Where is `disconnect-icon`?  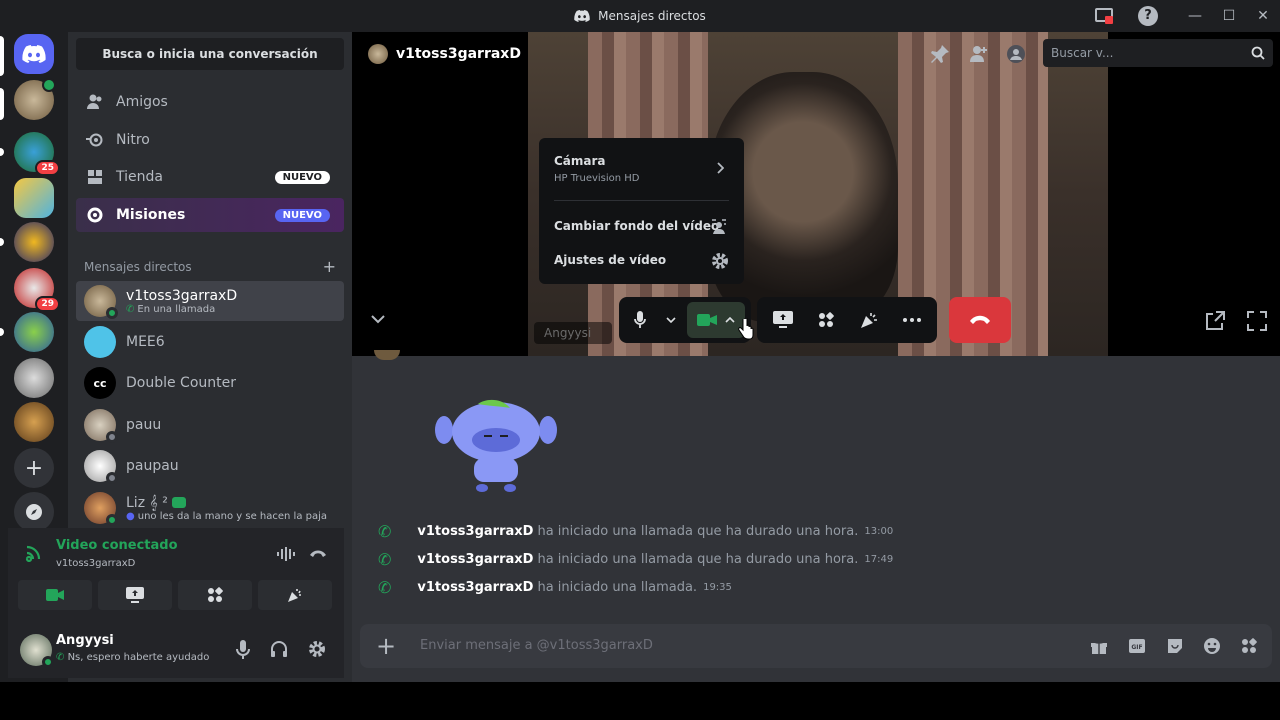 disconnect-icon is located at coordinates (318, 553).